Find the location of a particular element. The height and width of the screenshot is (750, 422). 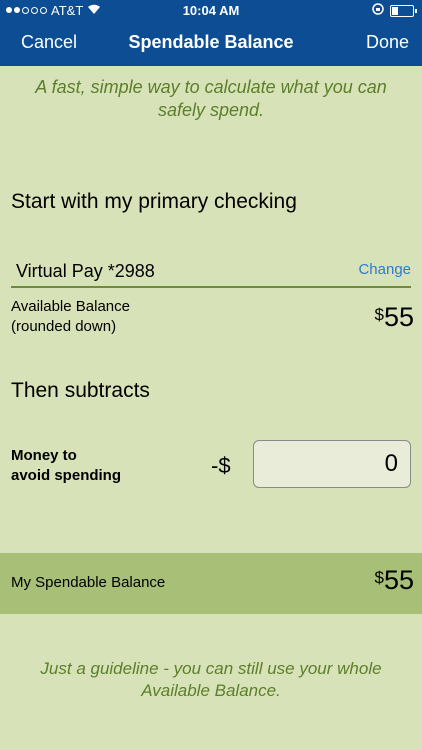

status-bar: AT&T 10:04 AM is located at coordinates (211, 11).